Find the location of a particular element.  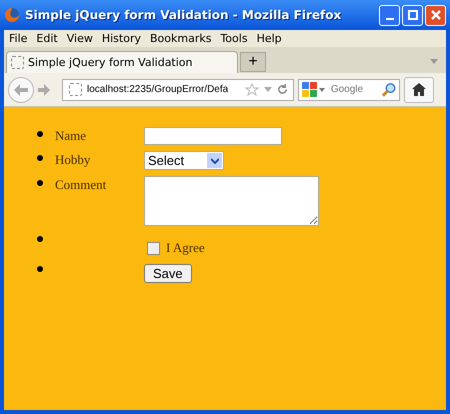

back-arrow-icon is located at coordinates (21, 90).